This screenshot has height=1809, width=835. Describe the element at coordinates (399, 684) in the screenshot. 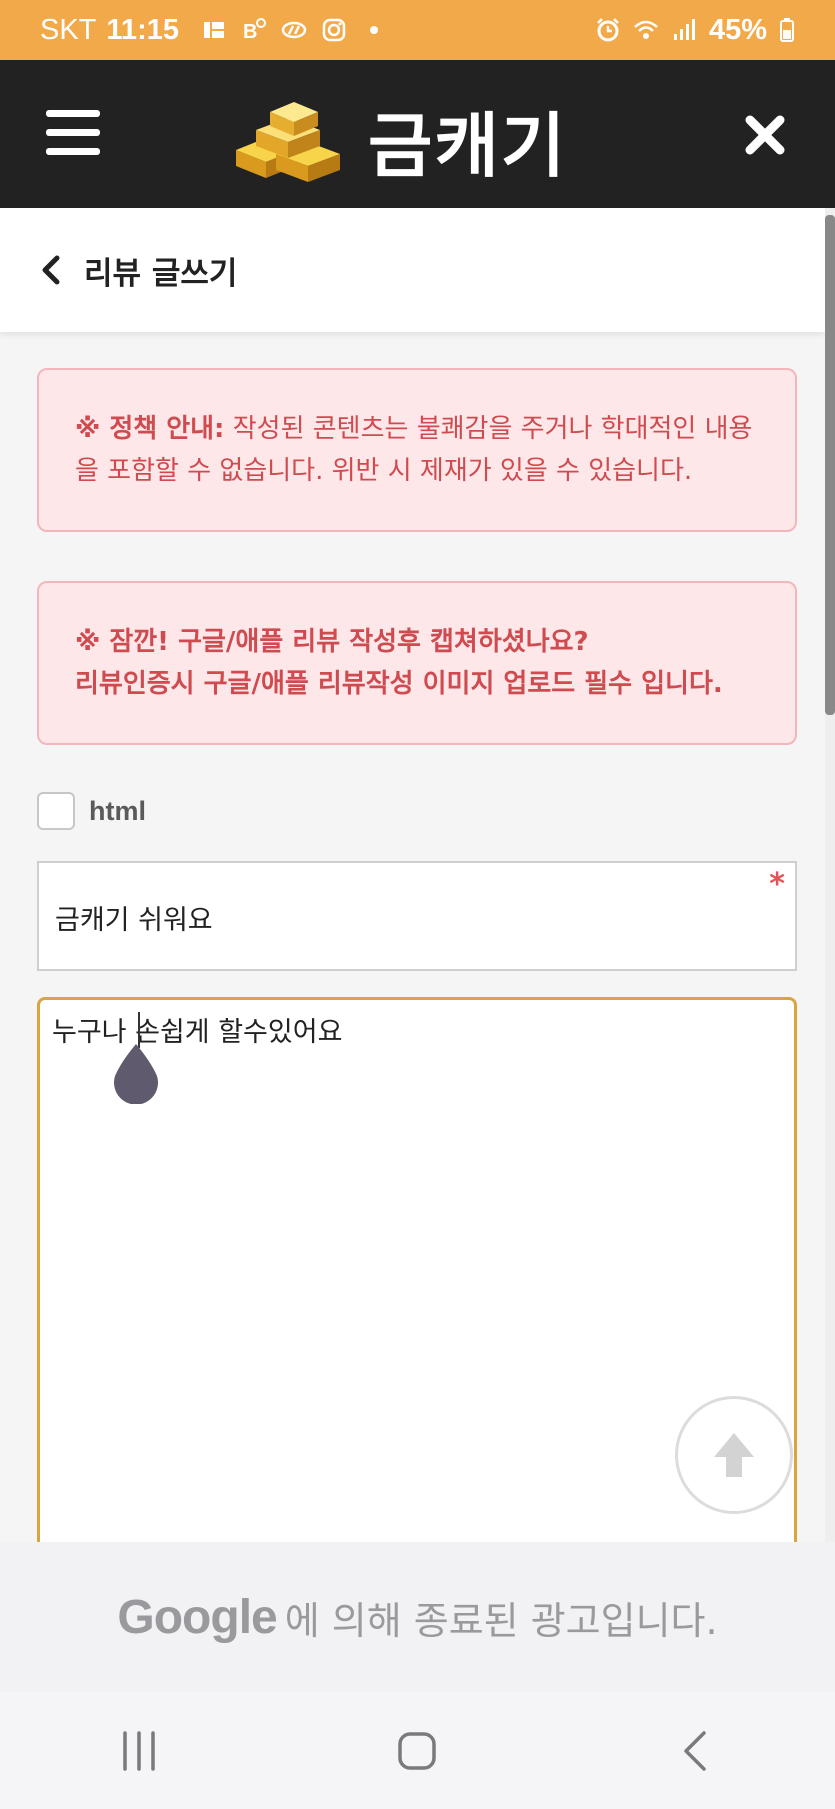

I see `notice-line-2: 리뷰인증시 구글/애플 리뷰작성 이미지 업로드 필수 입니다.` at that location.